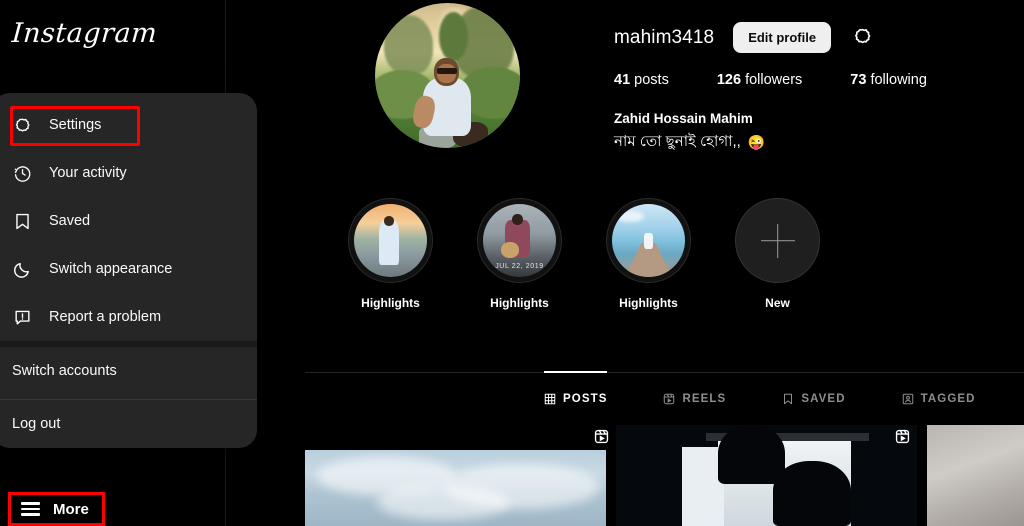  Describe the element at coordinates (908, 399) in the screenshot. I see `tagged-person-icon` at that location.